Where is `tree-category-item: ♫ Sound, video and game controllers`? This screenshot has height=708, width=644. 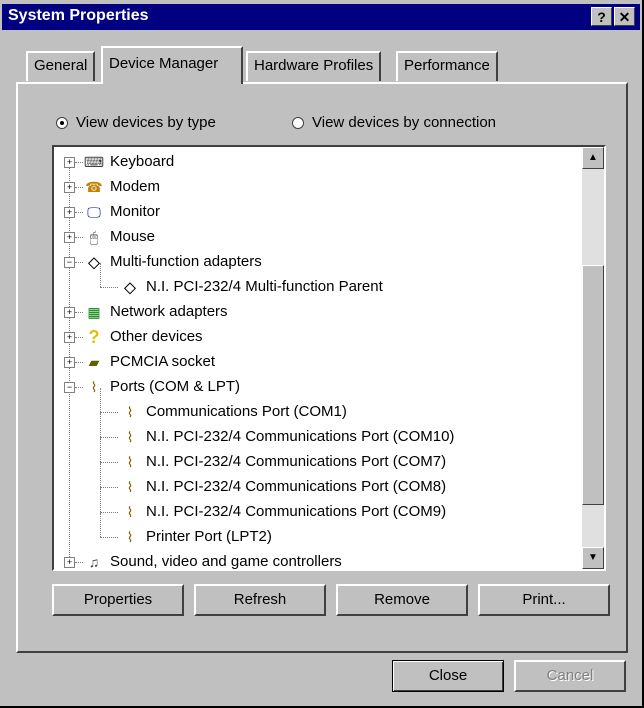
tree-category-item: ♫ Sound, video and game controllers is located at coordinates (213, 560).